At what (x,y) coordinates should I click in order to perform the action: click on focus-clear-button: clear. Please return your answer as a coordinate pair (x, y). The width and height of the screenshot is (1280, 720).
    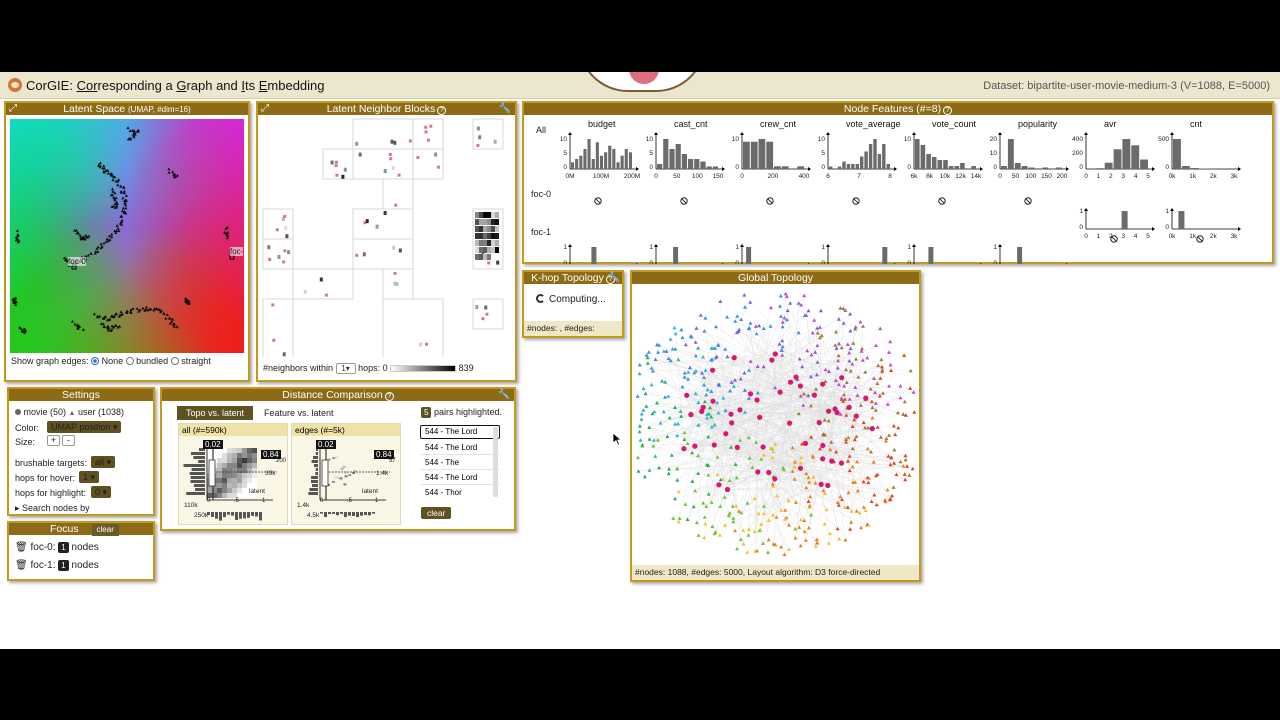
    Looking at the image, I should click on (105, 530).